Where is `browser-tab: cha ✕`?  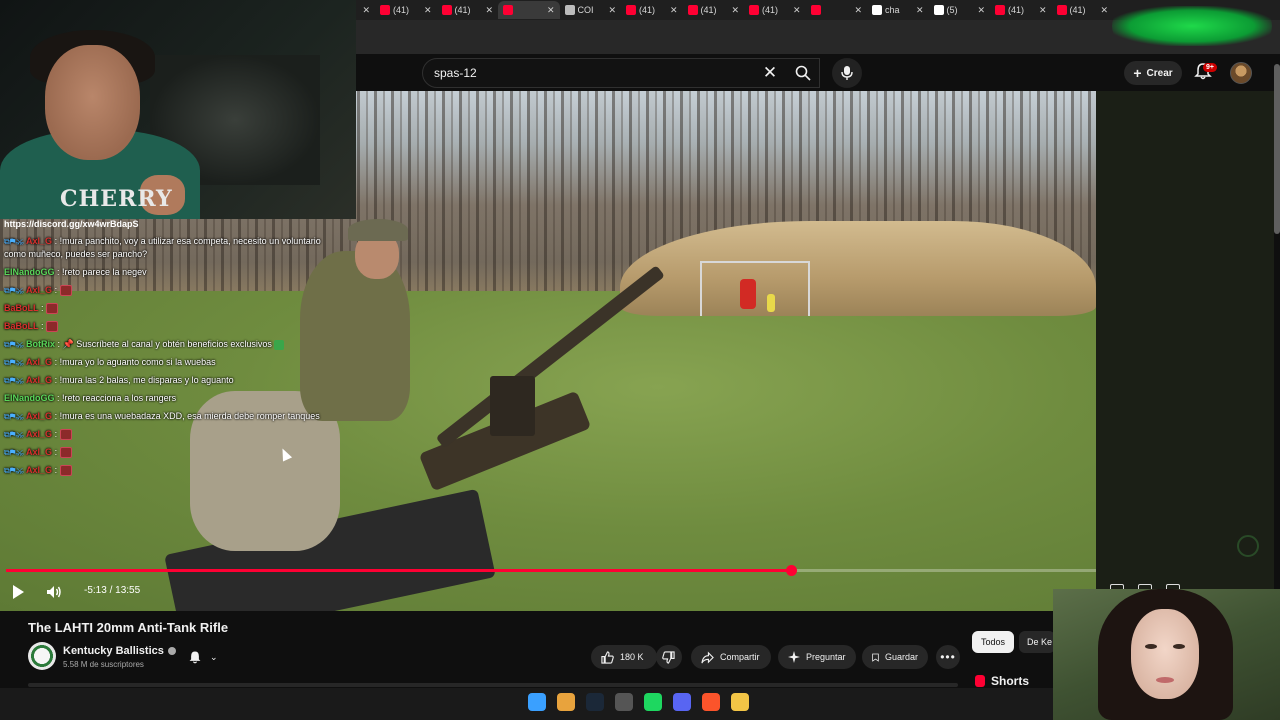 browser-tab: cha ✕ is located at coordinates (898, 10).